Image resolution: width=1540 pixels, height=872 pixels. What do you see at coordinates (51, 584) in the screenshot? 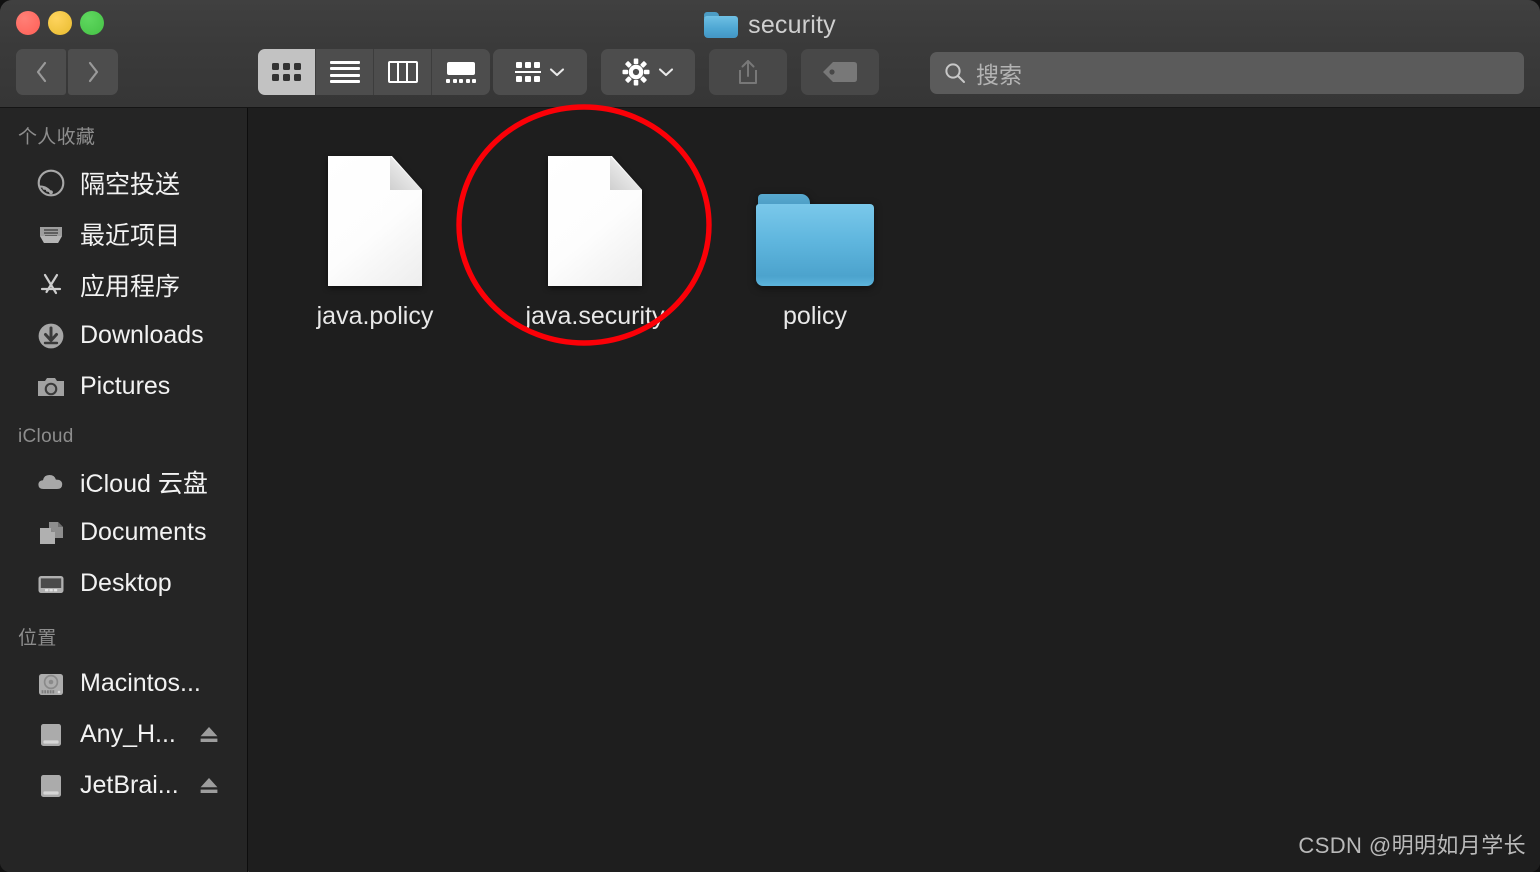
I see `desktop-icon` at bounding box center [51, 584].